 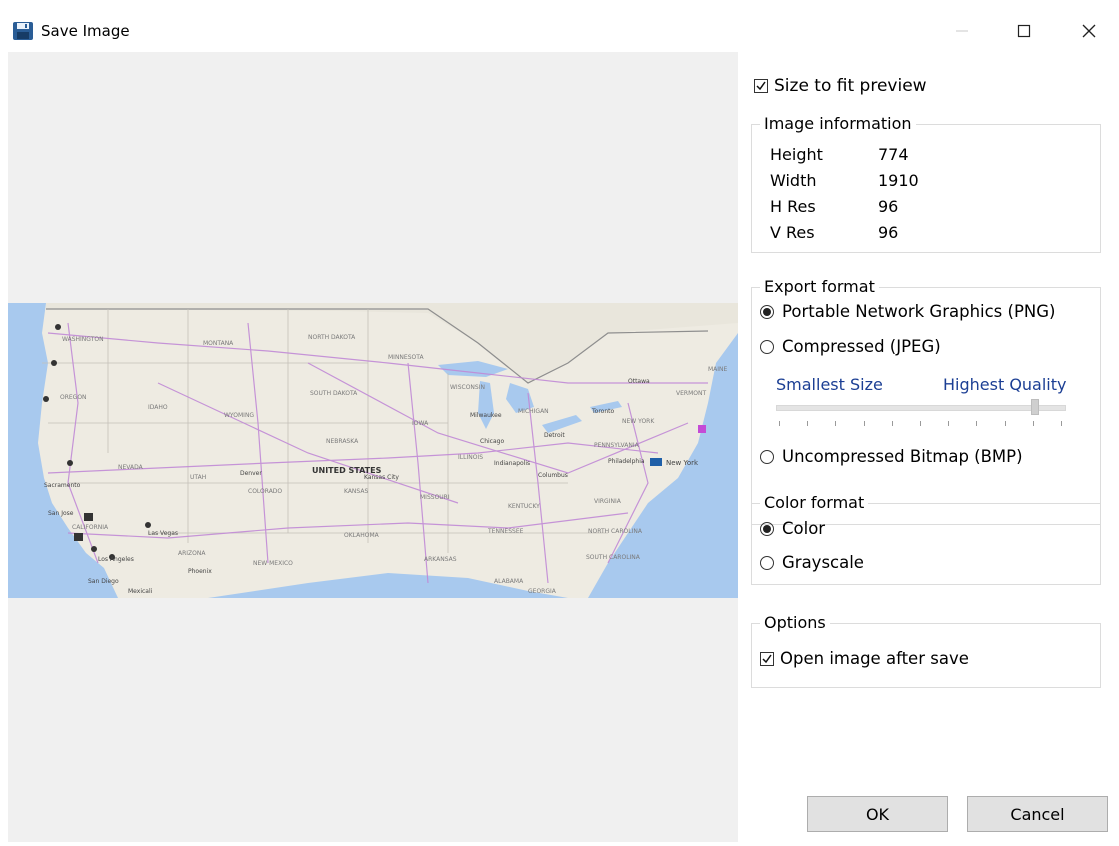 I want to click on svg-text: WASHINGTON, so click(x=83, y=339).